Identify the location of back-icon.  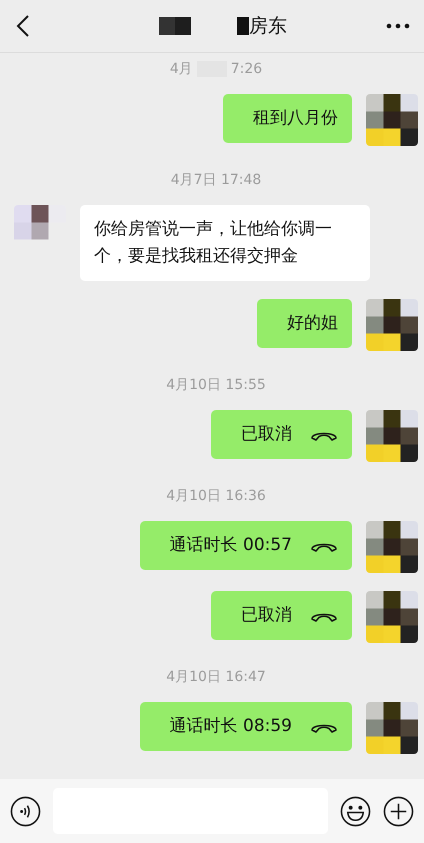
(23, 26).